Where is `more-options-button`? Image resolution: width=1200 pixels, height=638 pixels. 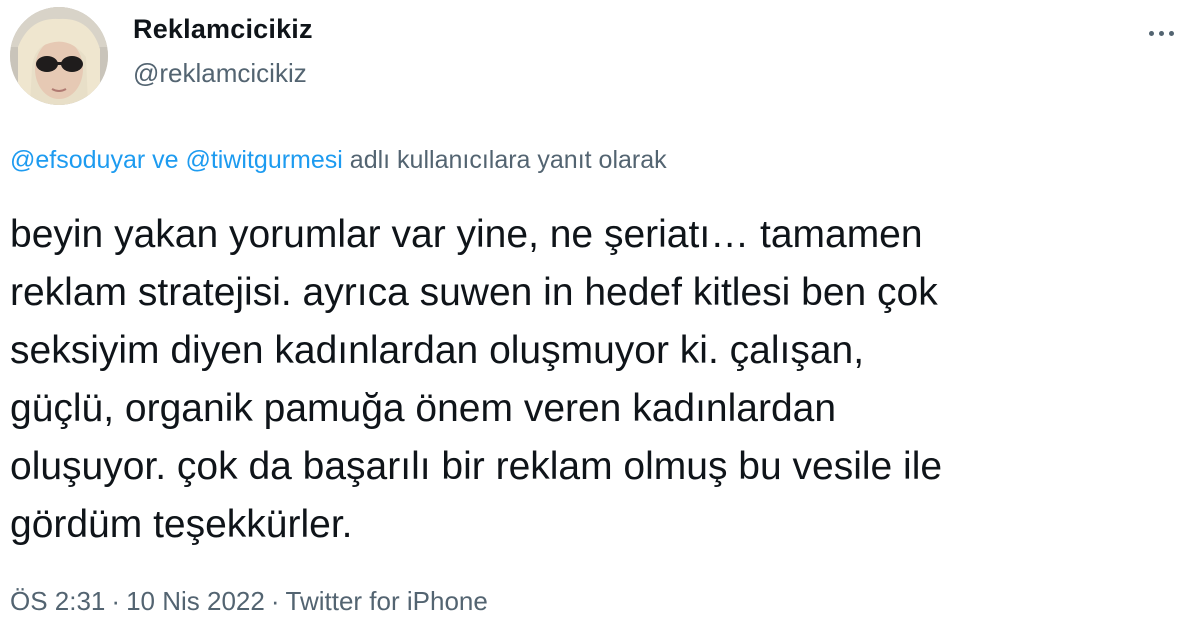 more-options-button is located at coordinates (1161, 33).